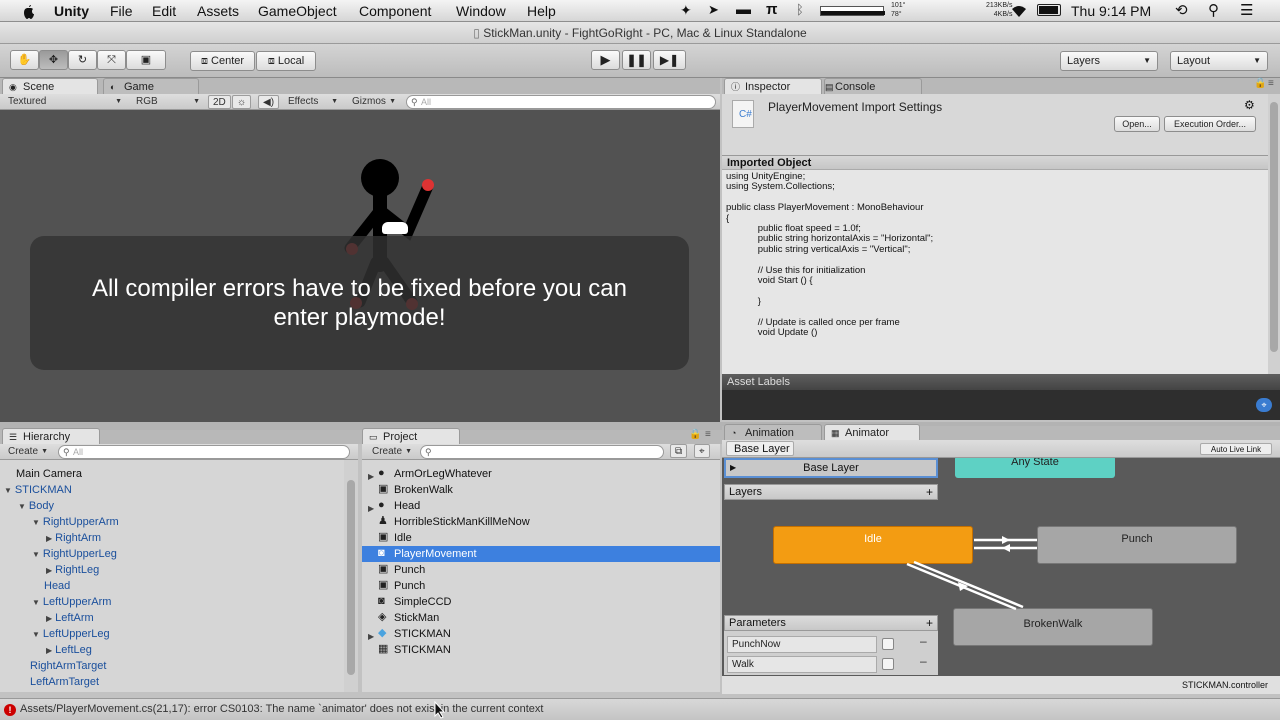 The width and height of the screenshot is (1280, 720). What do you see at coordinates (872, 432) in the screenshot?
I see `tab-animator: ▦ Animator` at bounding box center [872, 432].